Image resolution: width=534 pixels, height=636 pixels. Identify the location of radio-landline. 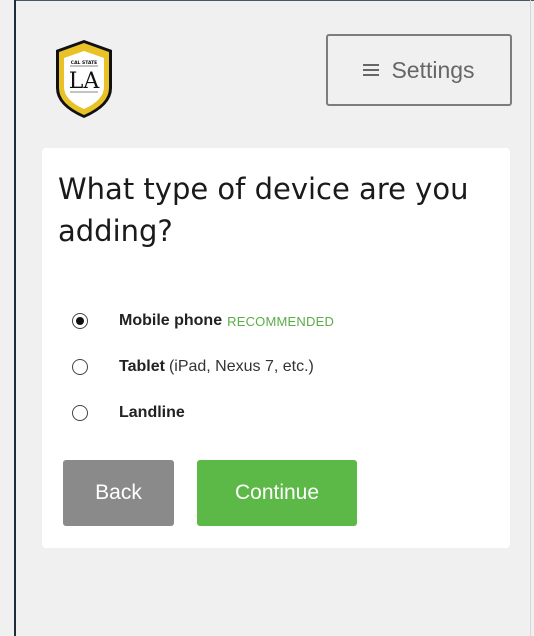
(80, 413).